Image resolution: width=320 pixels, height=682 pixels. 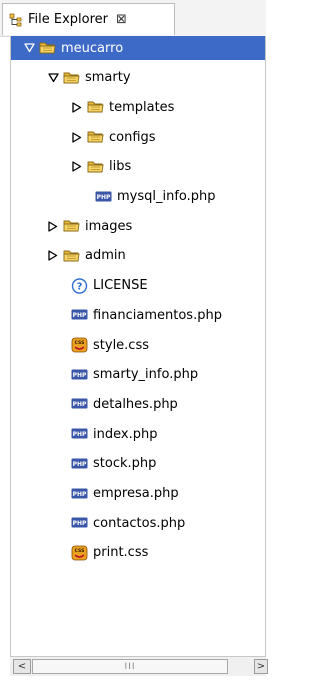 What do you see at coordinates (120, 286) in the screenshot?
I see `tree-item-label: LICENSE` at bounding box center [120, 286].